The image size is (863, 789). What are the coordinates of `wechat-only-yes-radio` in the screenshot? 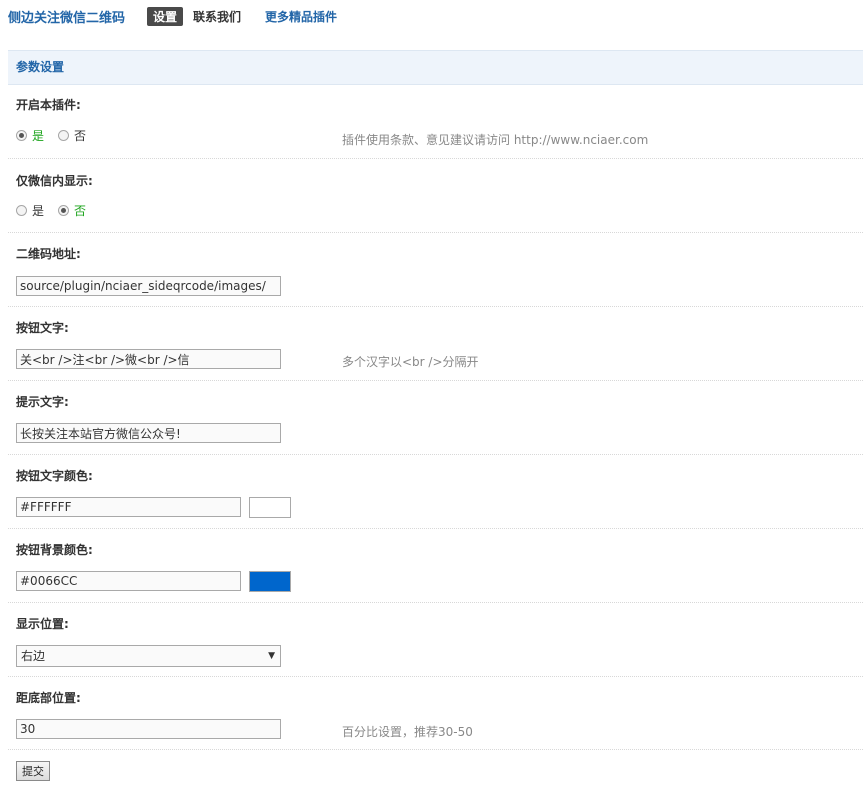 It's located at (21, 210).